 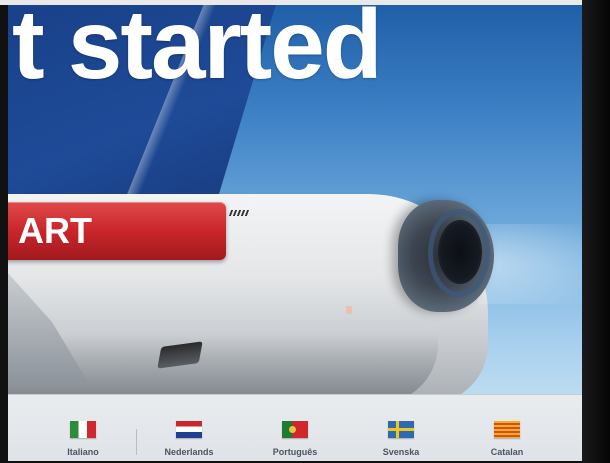 I want to click on language-option-catalan: Catalan, so click(x=507, y=428).